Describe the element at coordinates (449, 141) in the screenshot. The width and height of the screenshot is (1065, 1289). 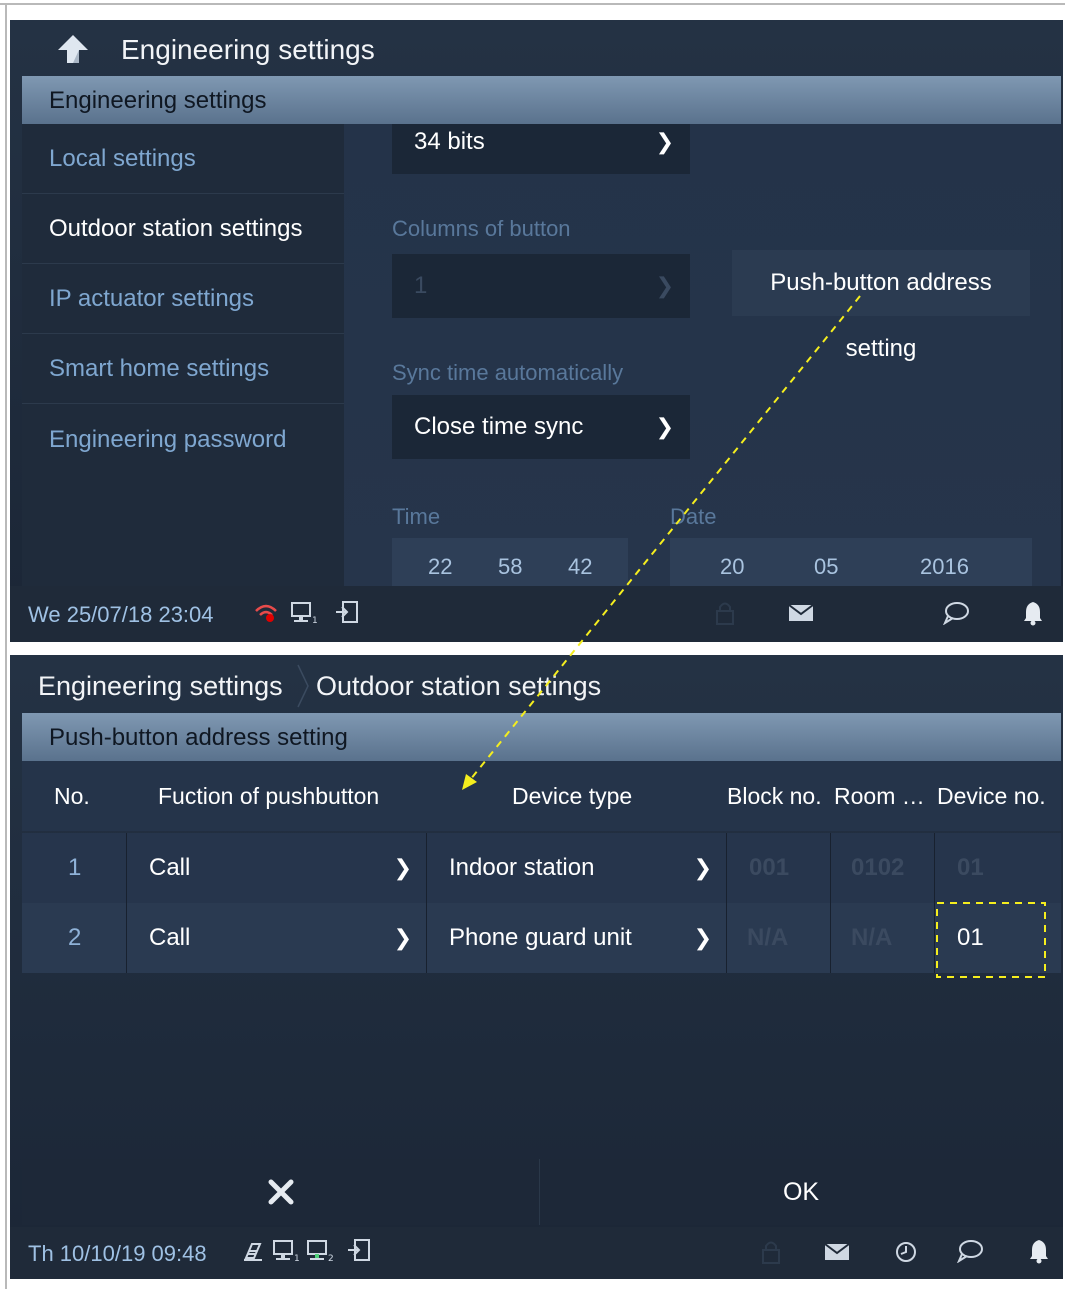
I see `bits-value: 34 bits` at that location.